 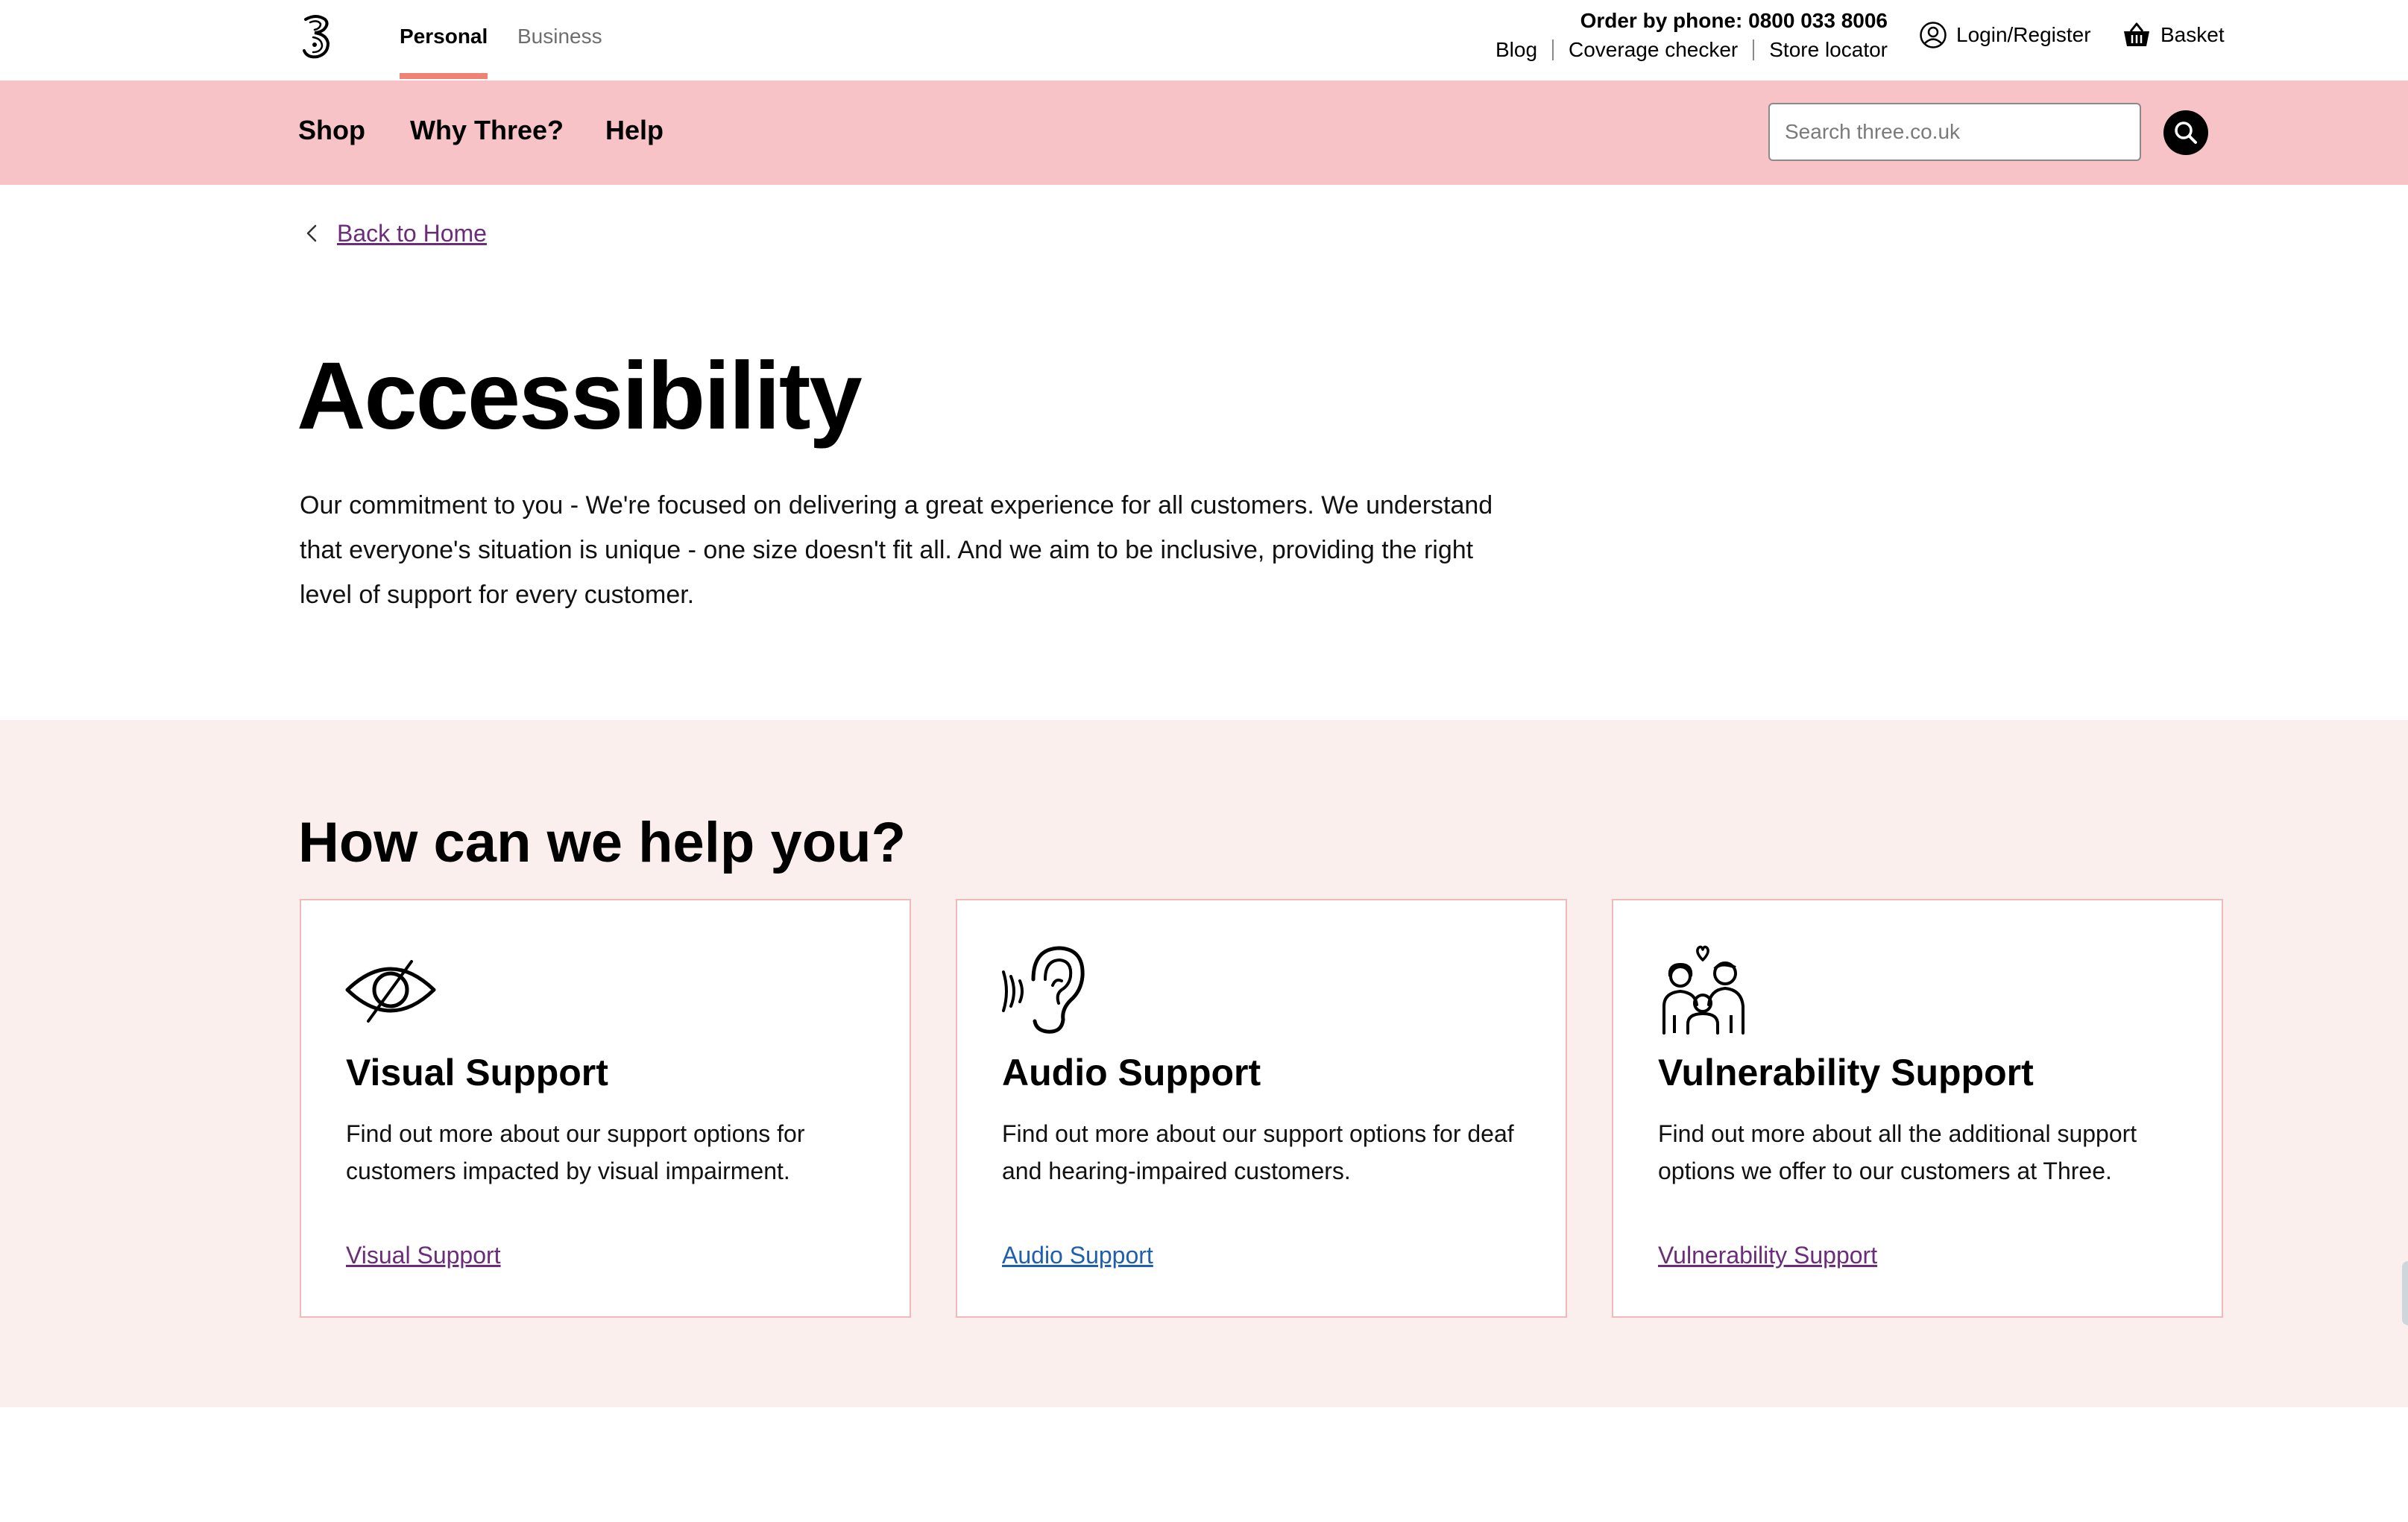 I want to click on nav-shop: Shop, so click(x=332, y=130).